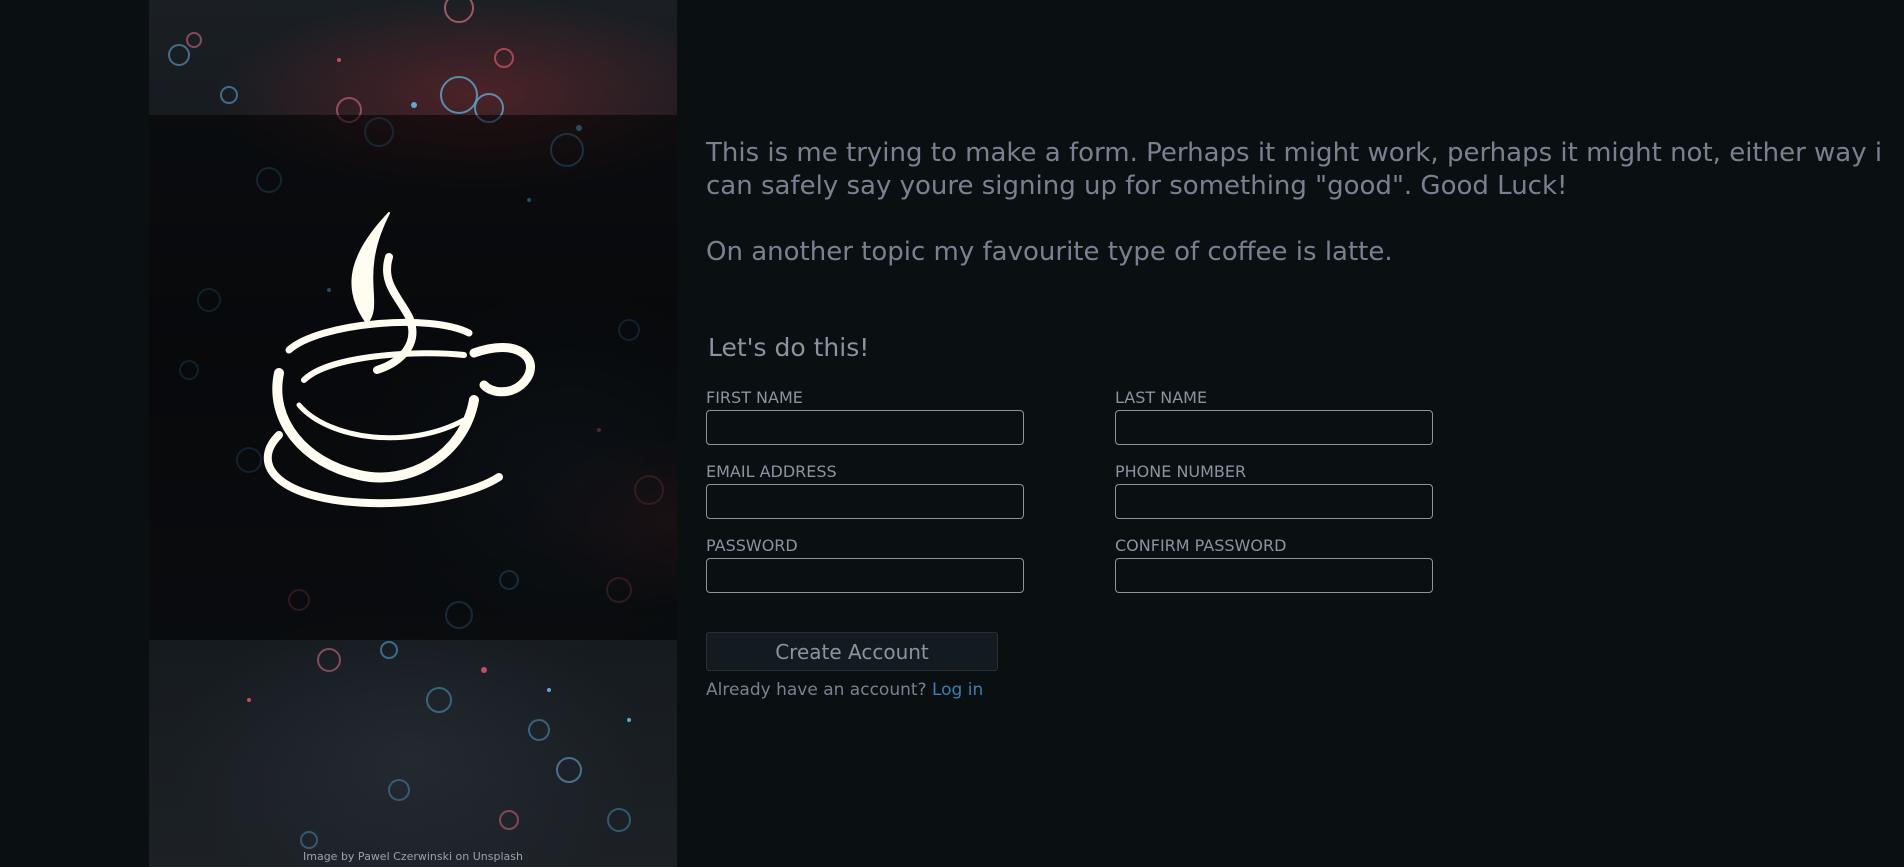 This screenshot has height=867, width=1904. I want to click on email-field: EMAIL ADDRESS, so click(866, 491).